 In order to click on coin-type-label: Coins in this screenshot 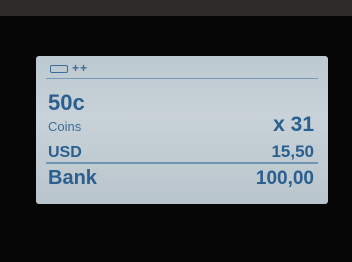, I will do `click(65, 126)`.